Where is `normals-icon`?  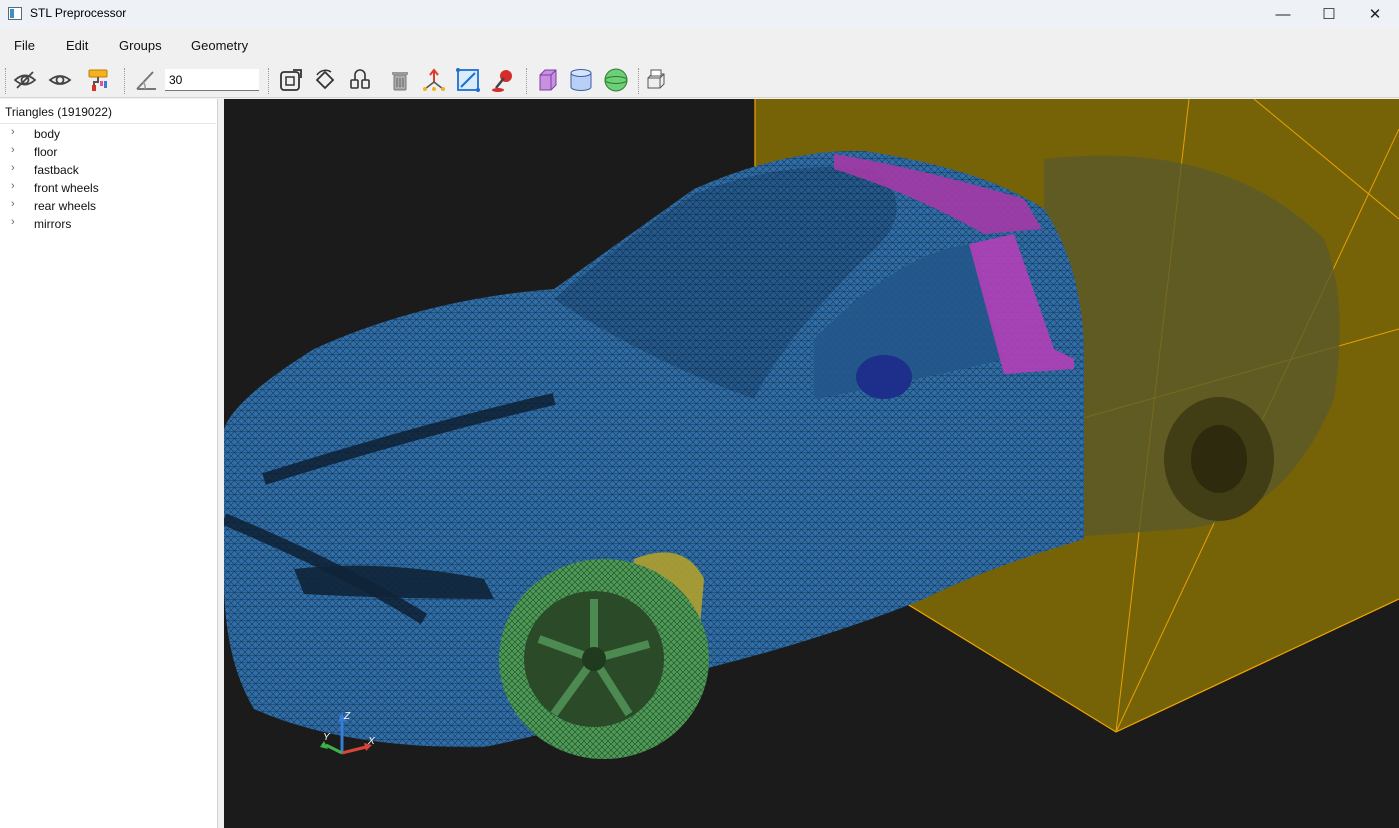 normals-icon is located at coordinates (434, 80).